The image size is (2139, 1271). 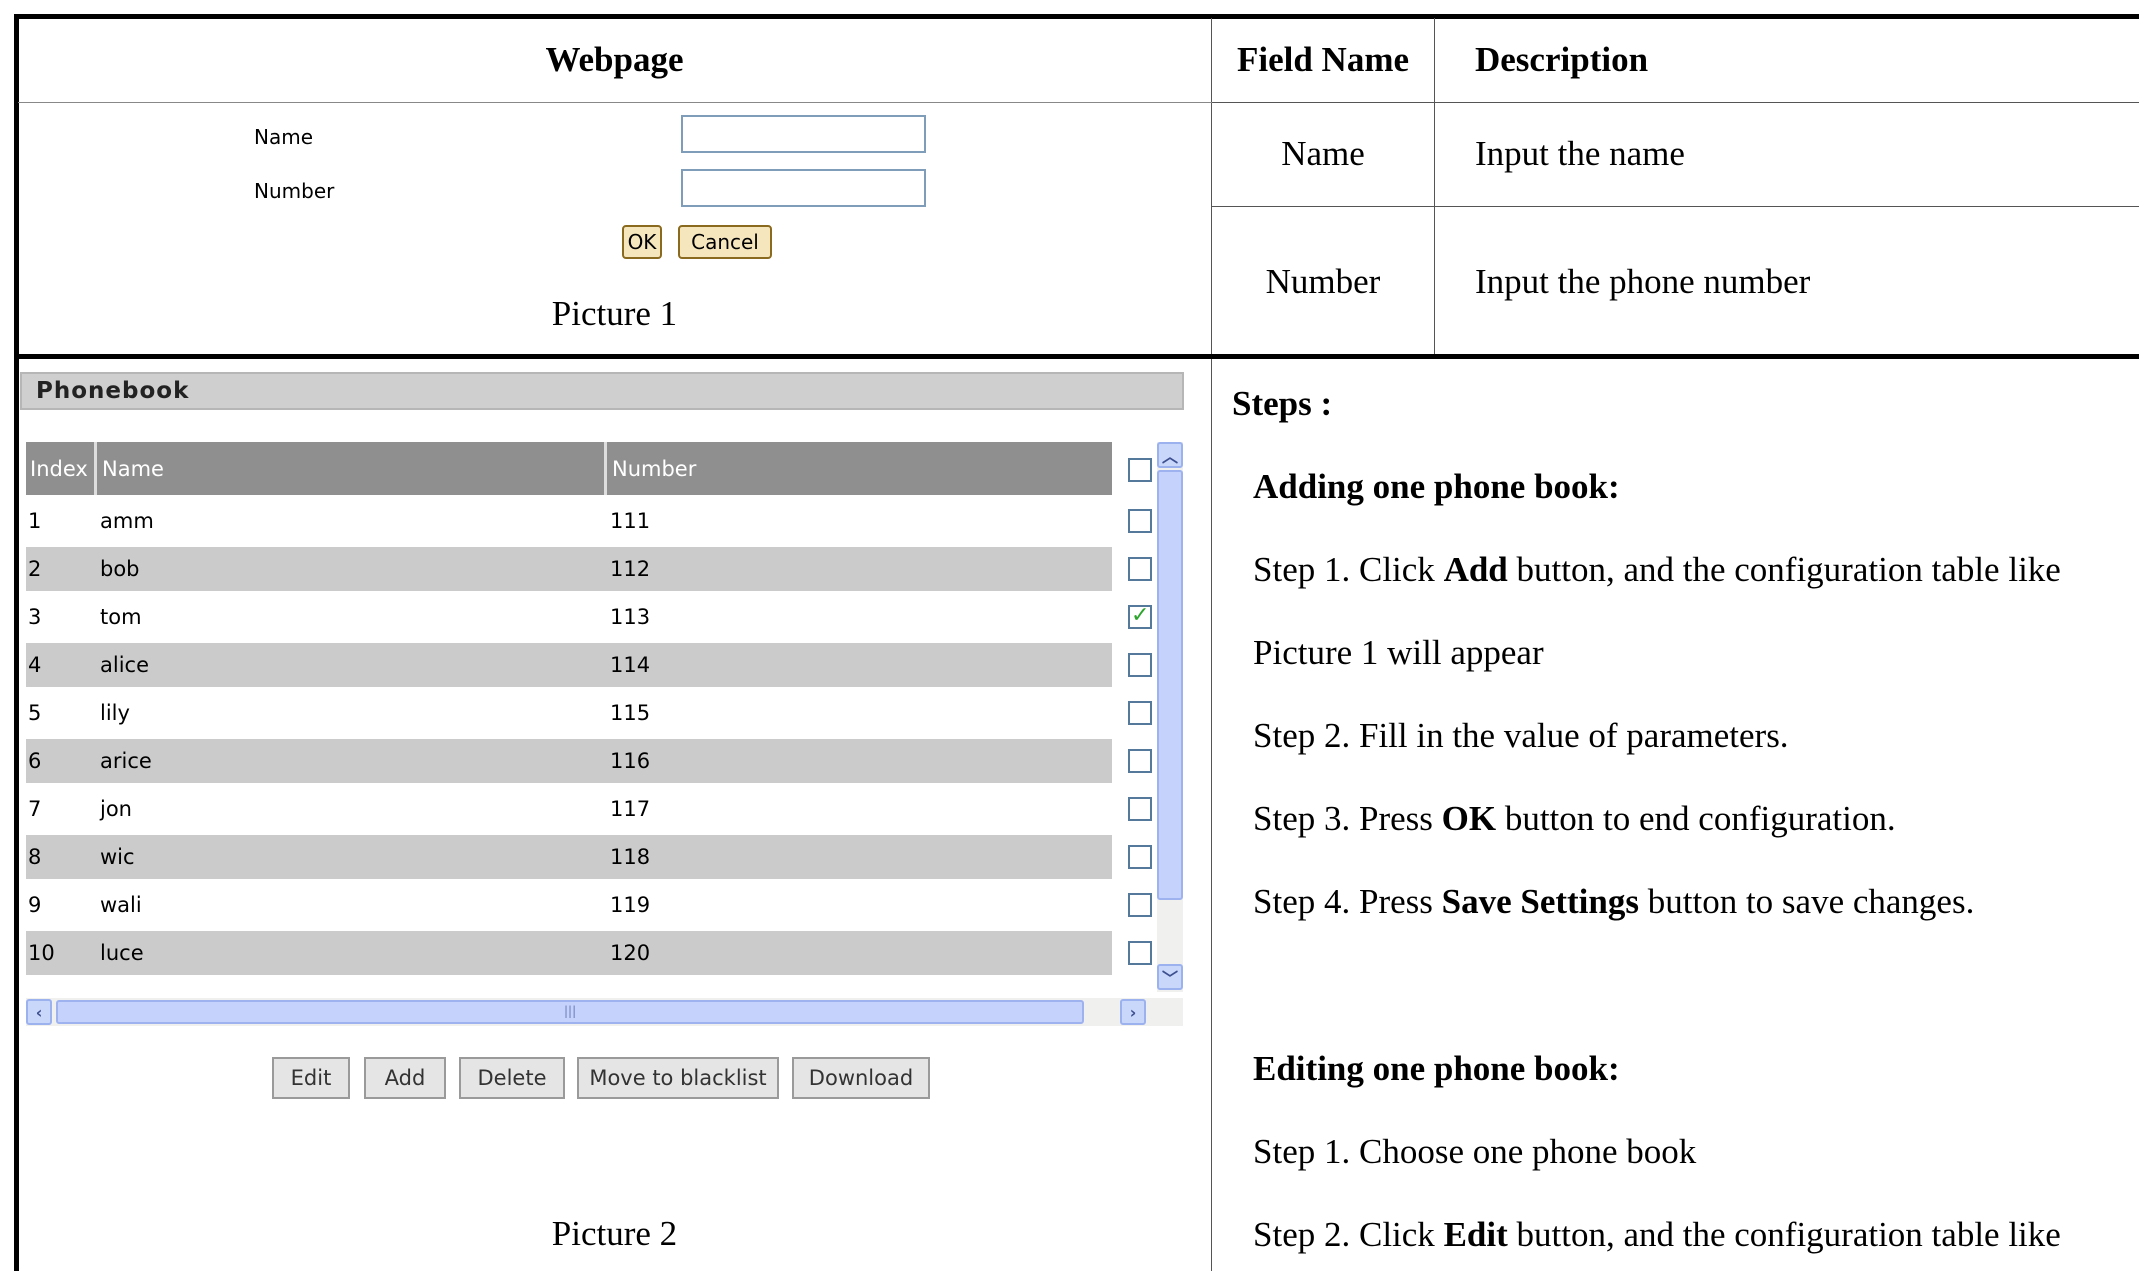 I want to click on number-label: Number, so click(x=294, y=191).